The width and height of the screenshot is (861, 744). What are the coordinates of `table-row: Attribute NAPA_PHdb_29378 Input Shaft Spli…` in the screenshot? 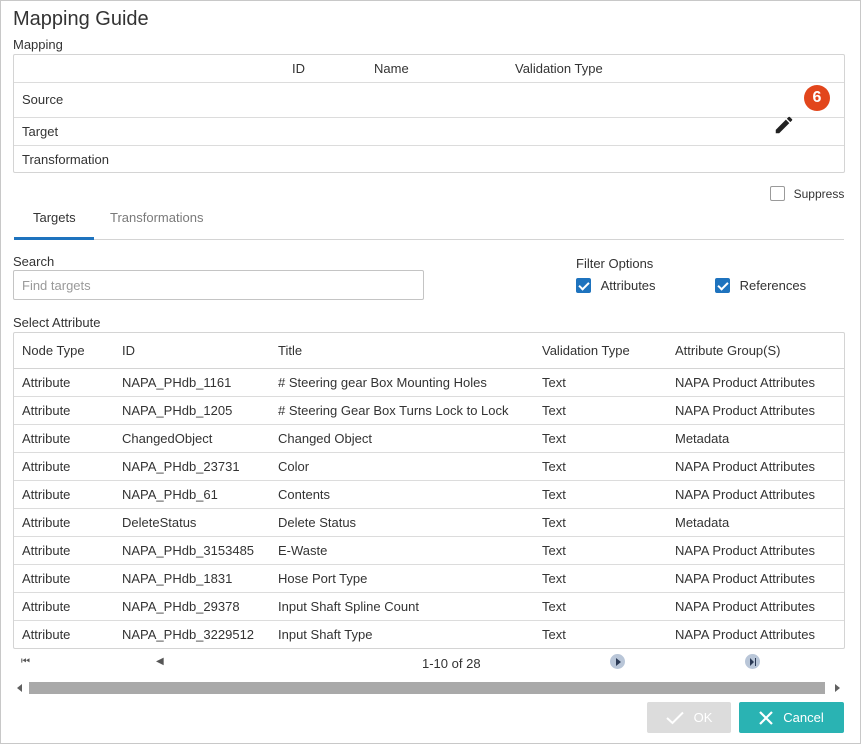 It's located at (429, 607).